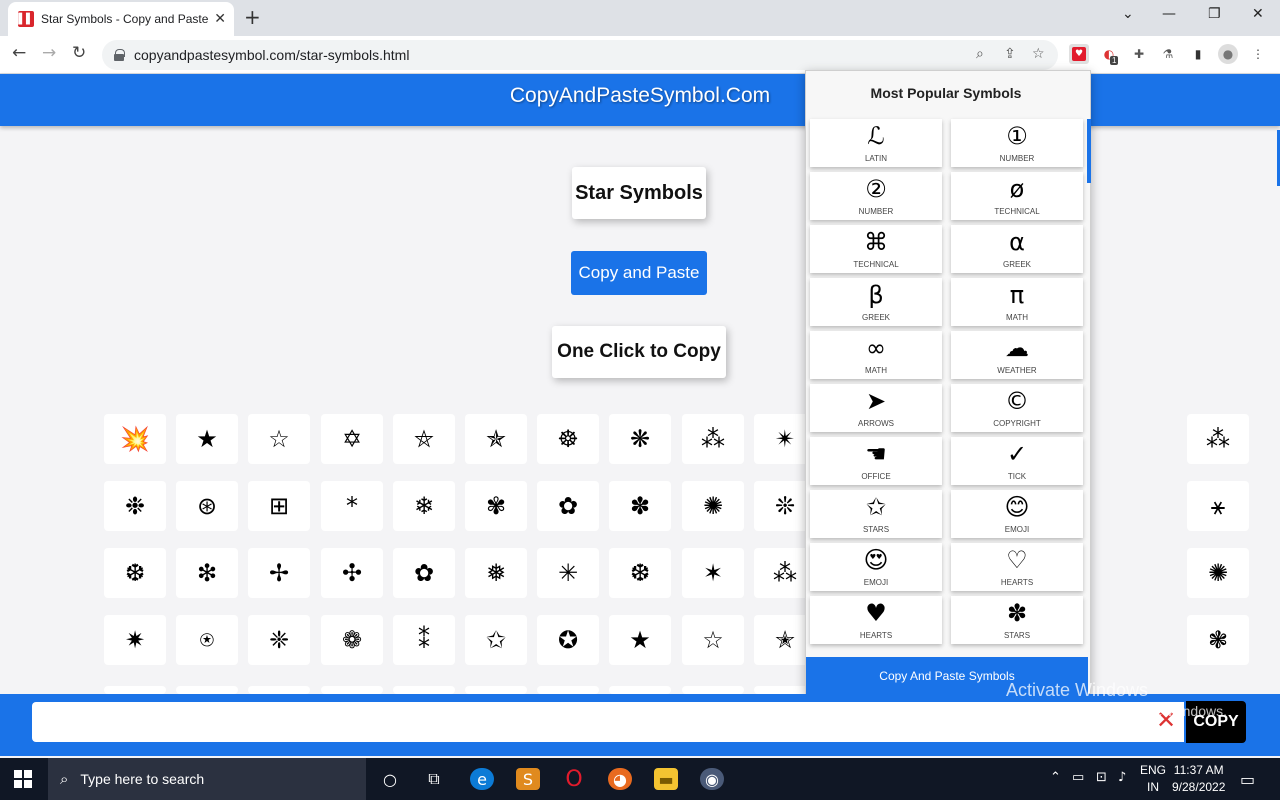 The width and height of the screenshot is (1280, 800). I want to click on symbol-cell: ✷, so click(135, 640).